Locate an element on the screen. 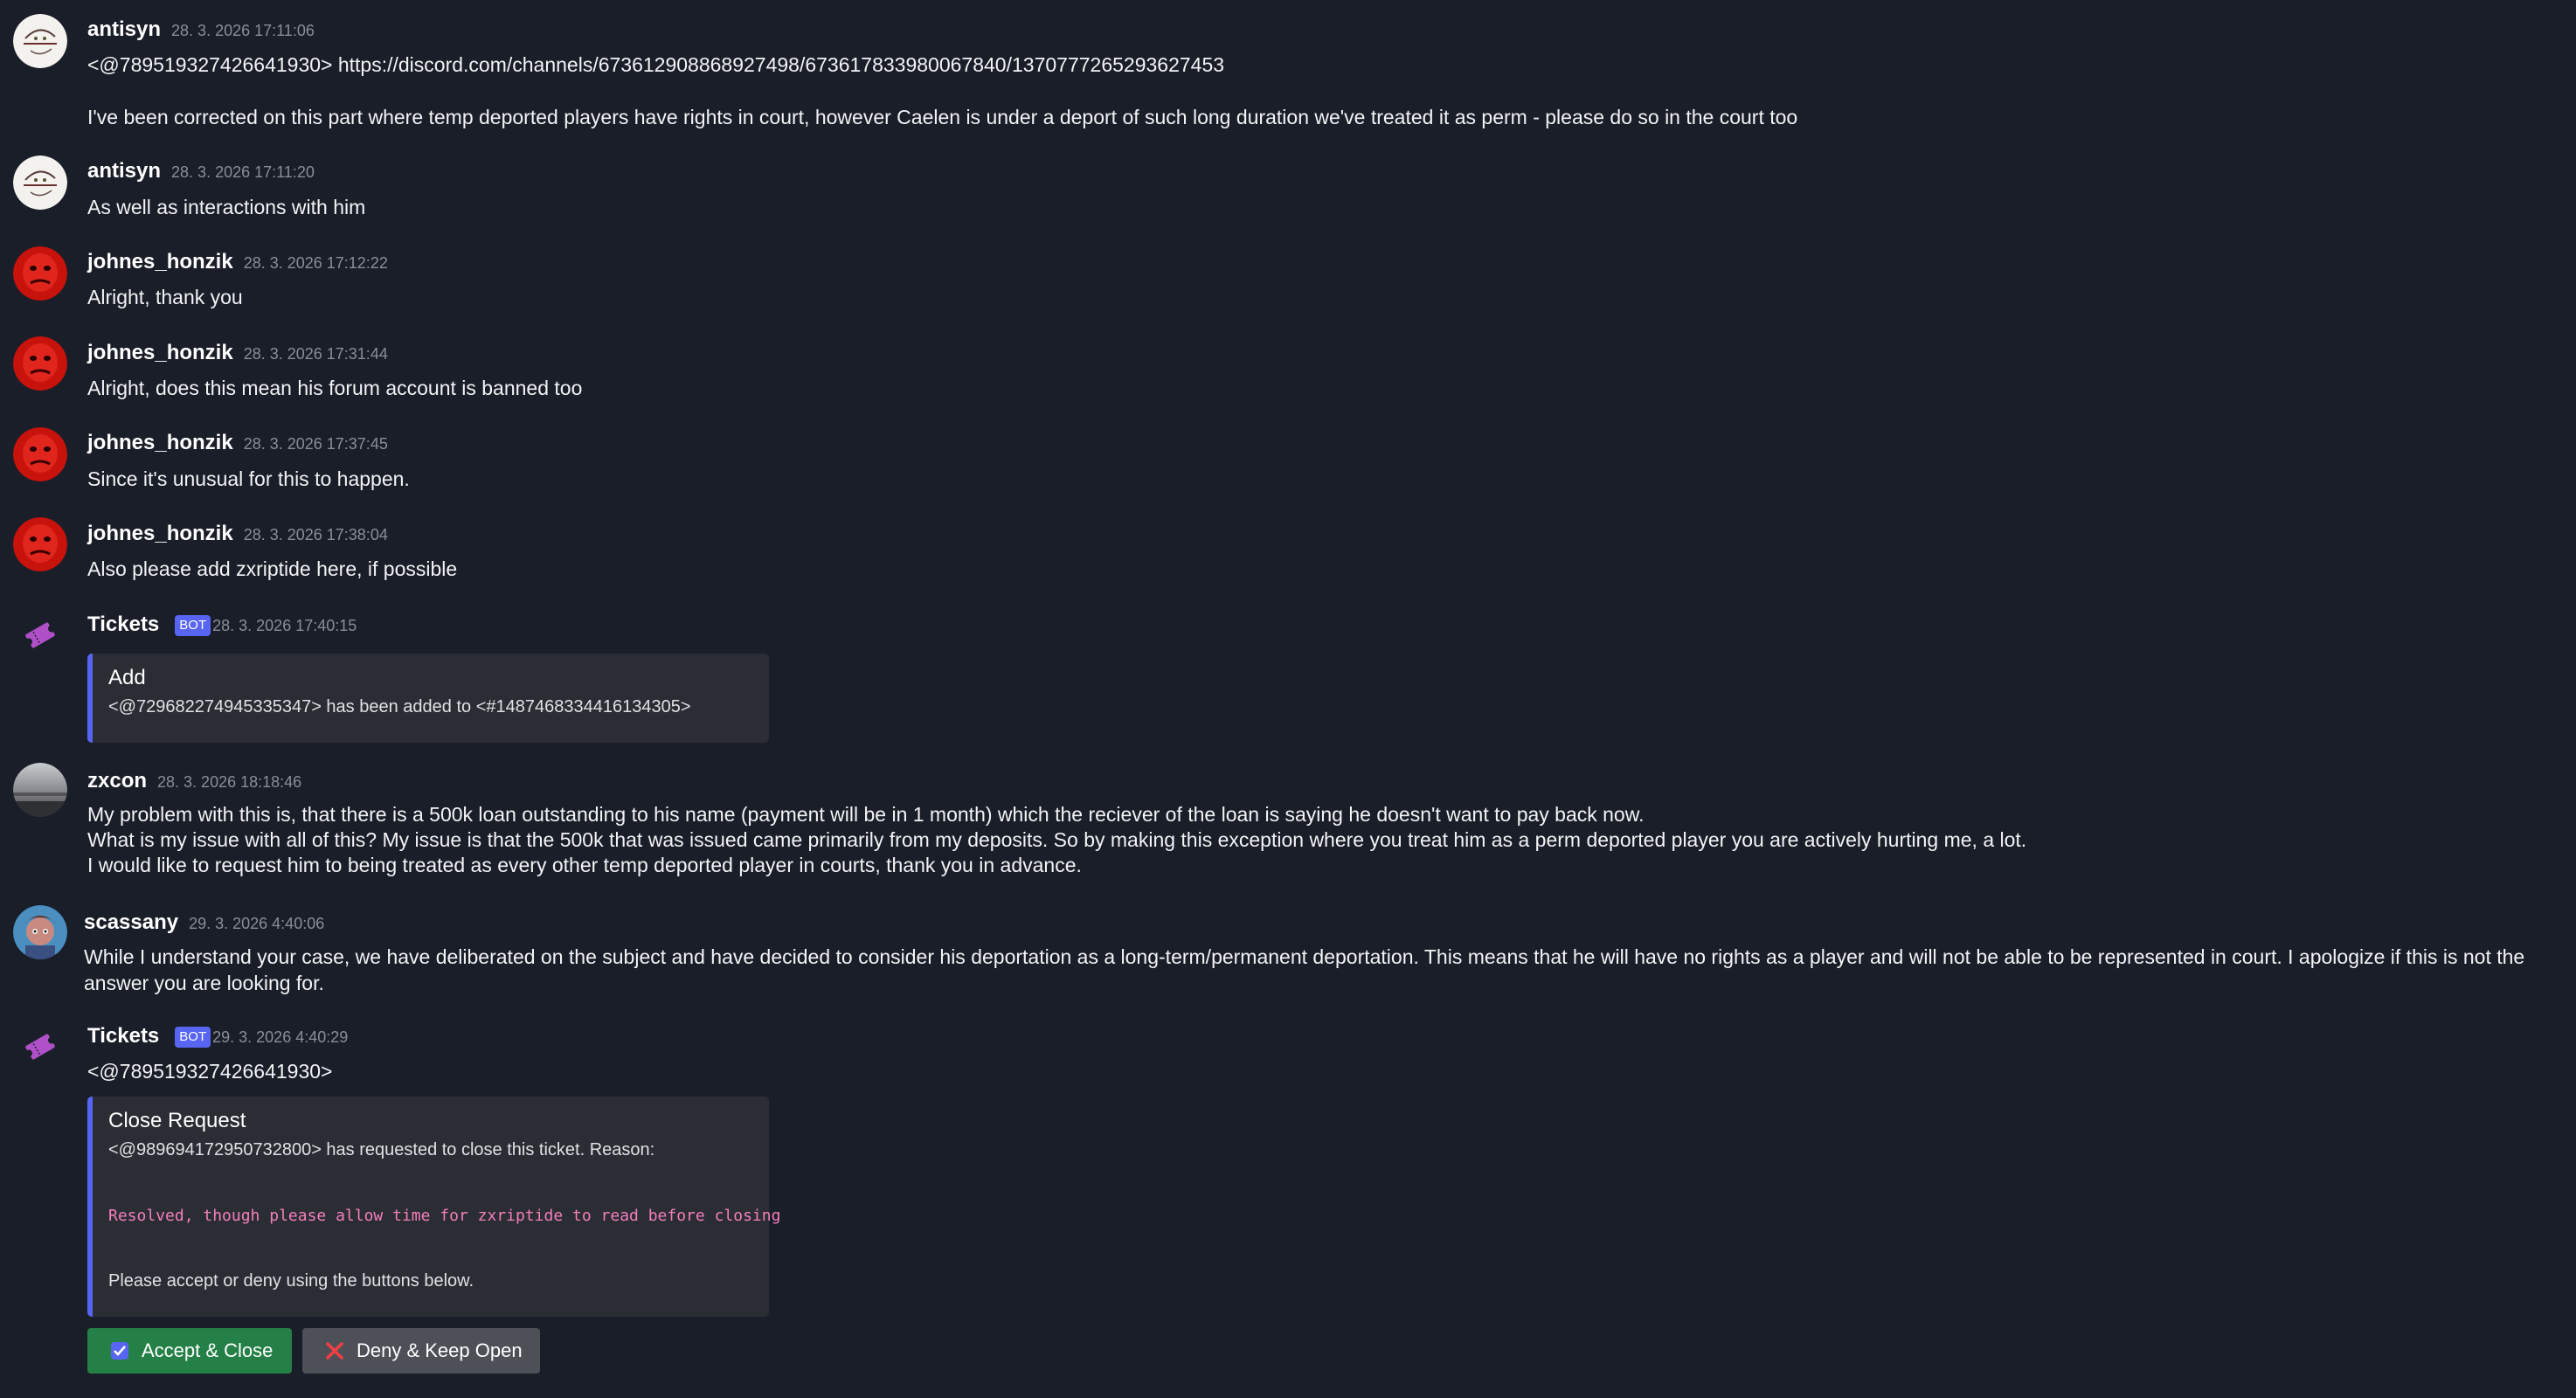 Image resolution: width=2576 pixels, height=1398 pixels. embed-title: Close Request is located at coordinates (177, 1120).